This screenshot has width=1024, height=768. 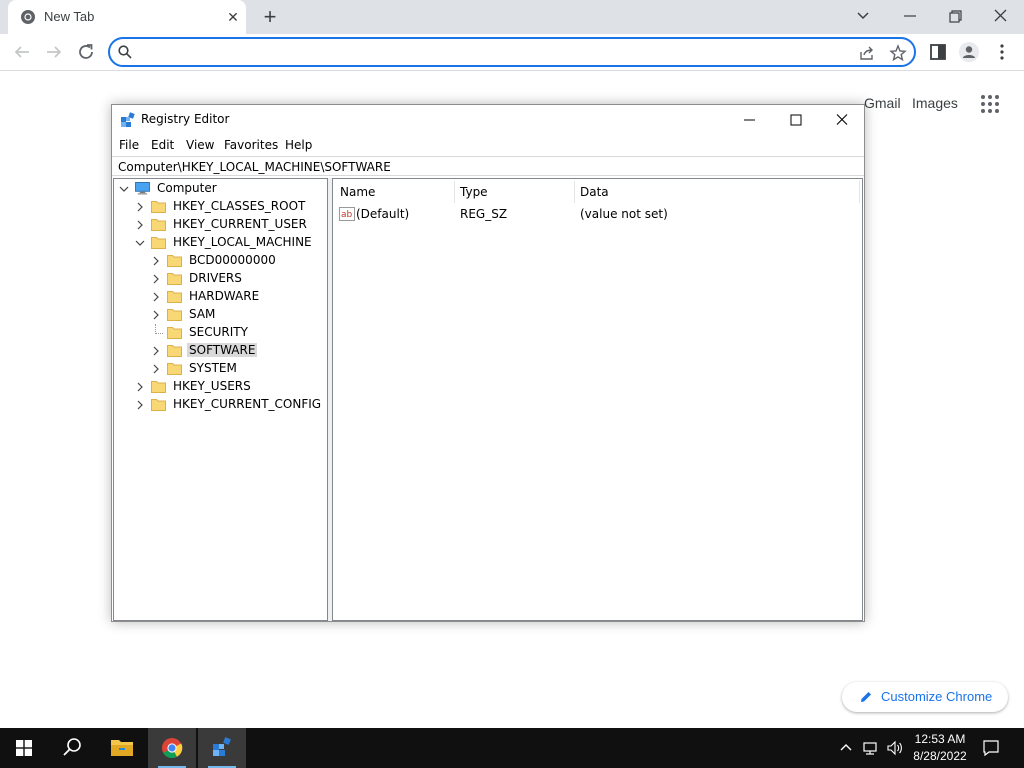 What do you see at coordinates (234, 207) in the screenshot?
I see `tree-item: HKEY_CLASSES_ROOT` at bounding box center [234, 207].